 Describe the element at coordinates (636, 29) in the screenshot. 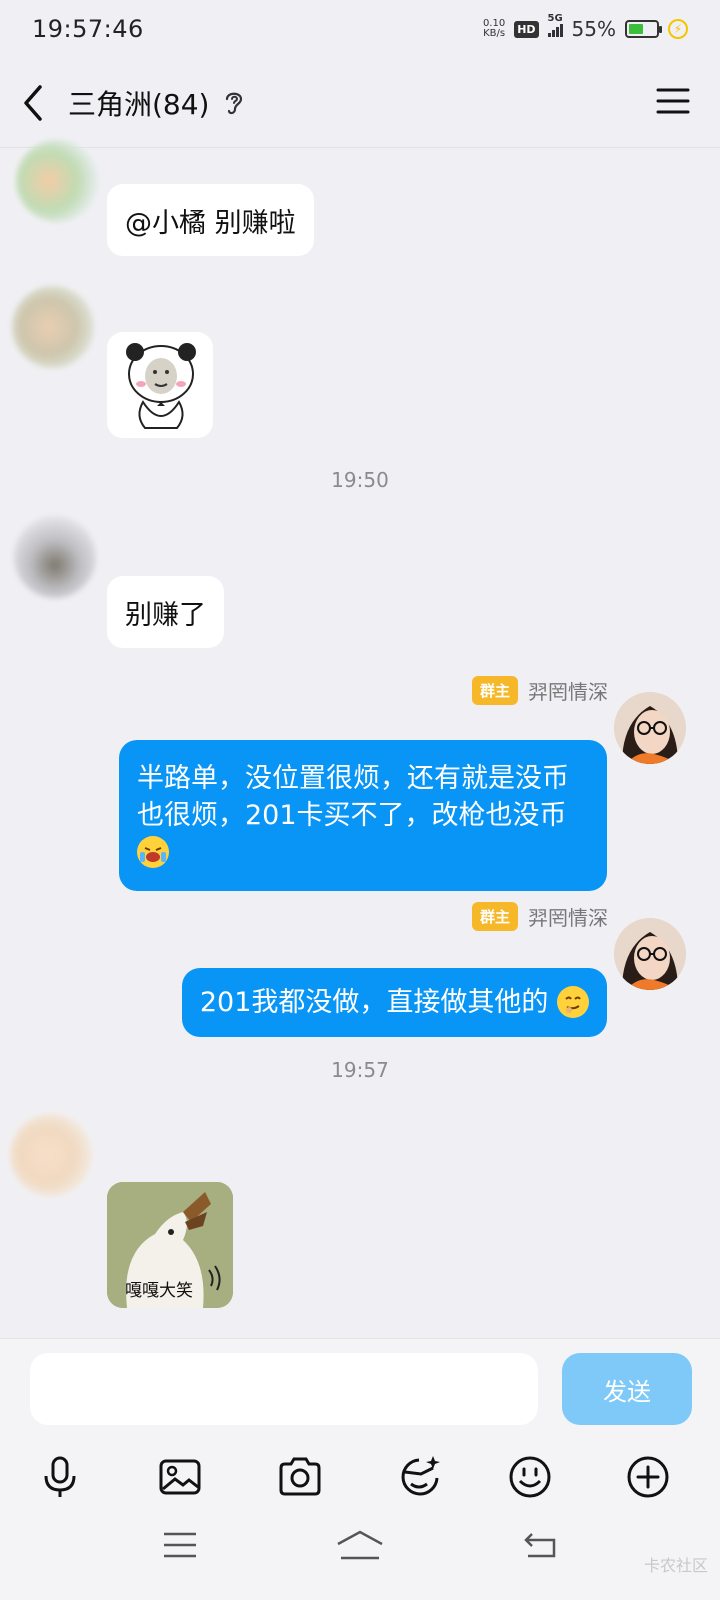

I see `battery-level-fill` at that location.